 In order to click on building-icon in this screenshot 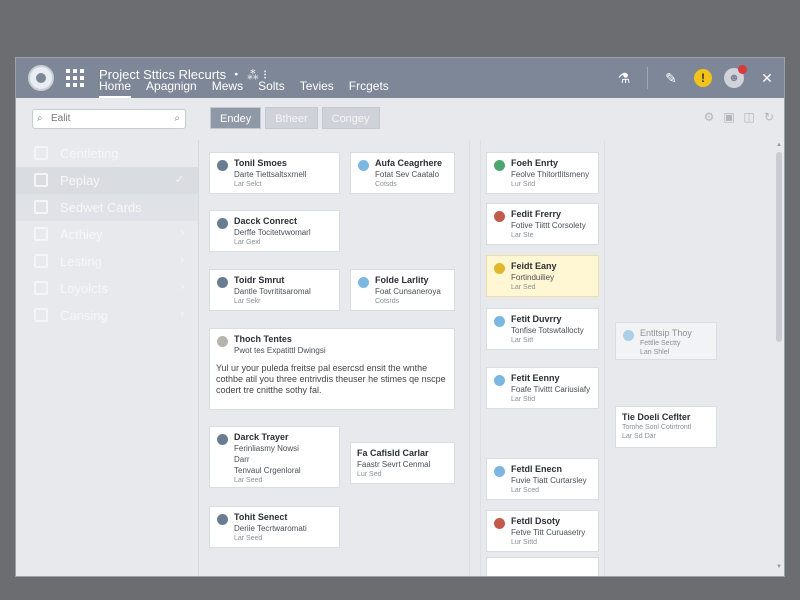, I will do `click(41, 153)`.